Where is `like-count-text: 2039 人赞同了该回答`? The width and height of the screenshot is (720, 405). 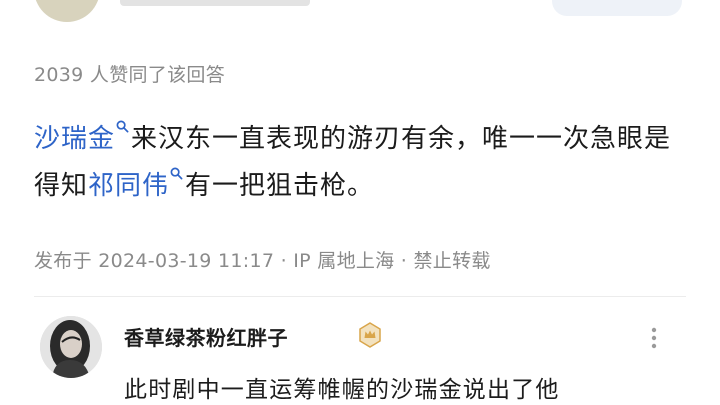 like-count-text: 2039 人赞同了该回答 is located at coordinates (129, 75).